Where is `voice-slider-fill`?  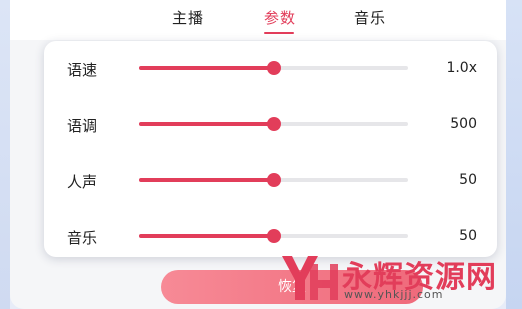
voice-slider-fill is located at coordinates (206, 180).